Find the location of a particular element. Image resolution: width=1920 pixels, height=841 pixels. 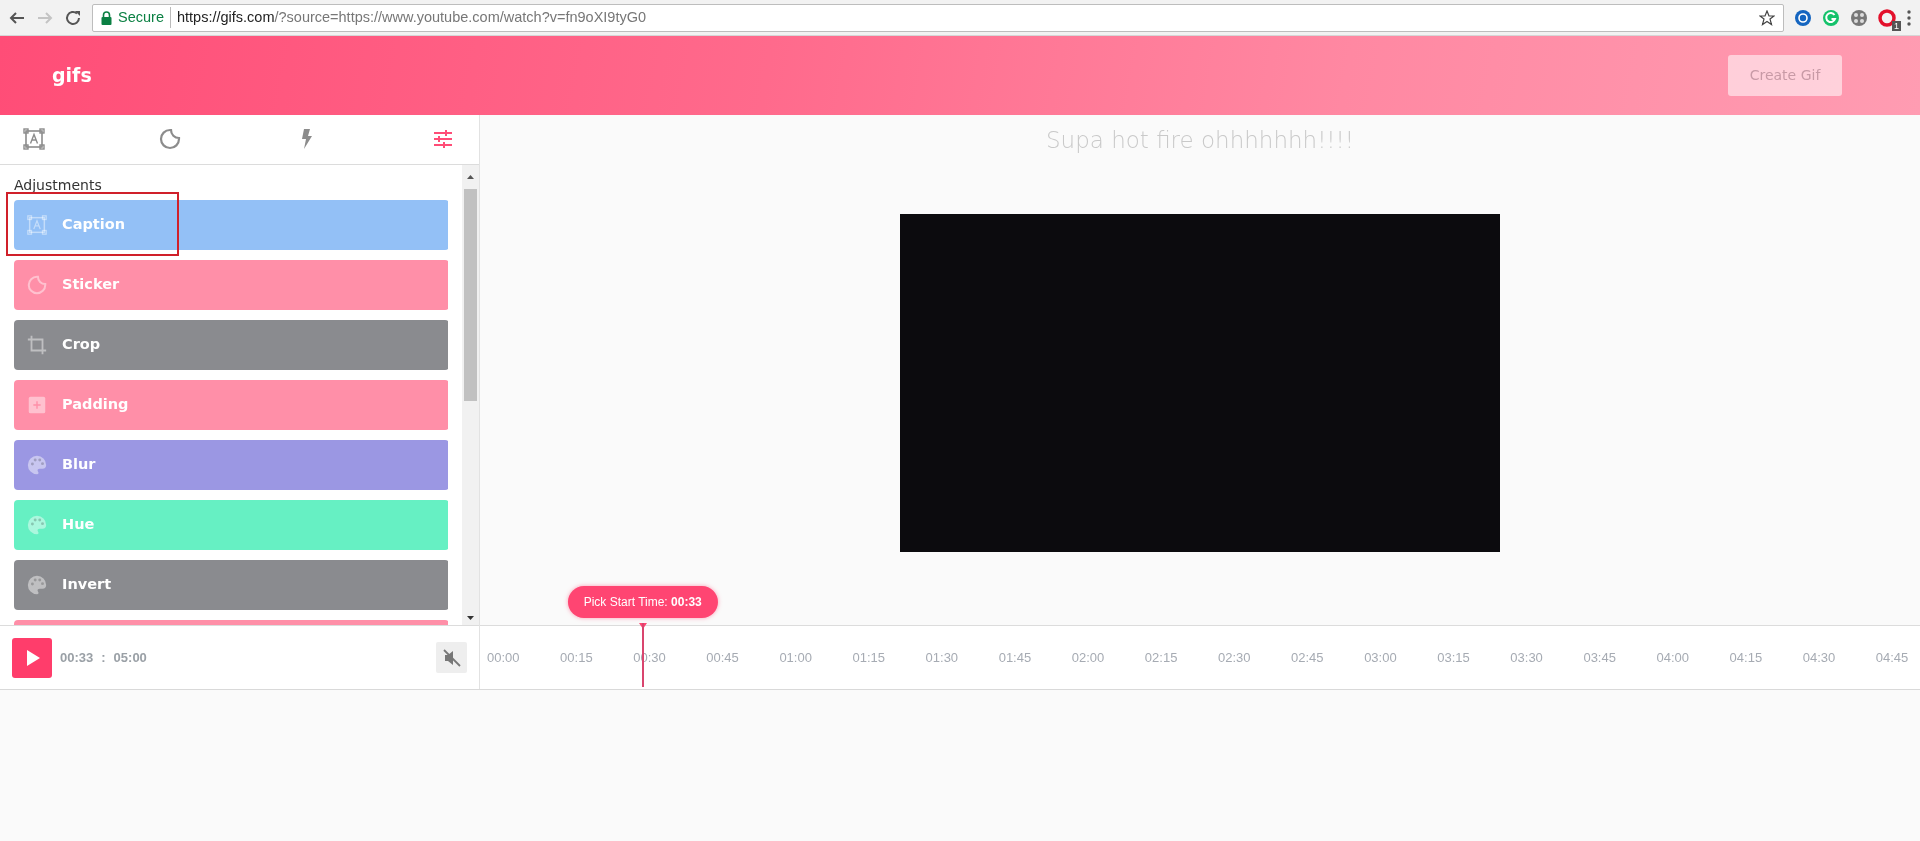

muted-speaker-icon is located at coordinates (451, 657).